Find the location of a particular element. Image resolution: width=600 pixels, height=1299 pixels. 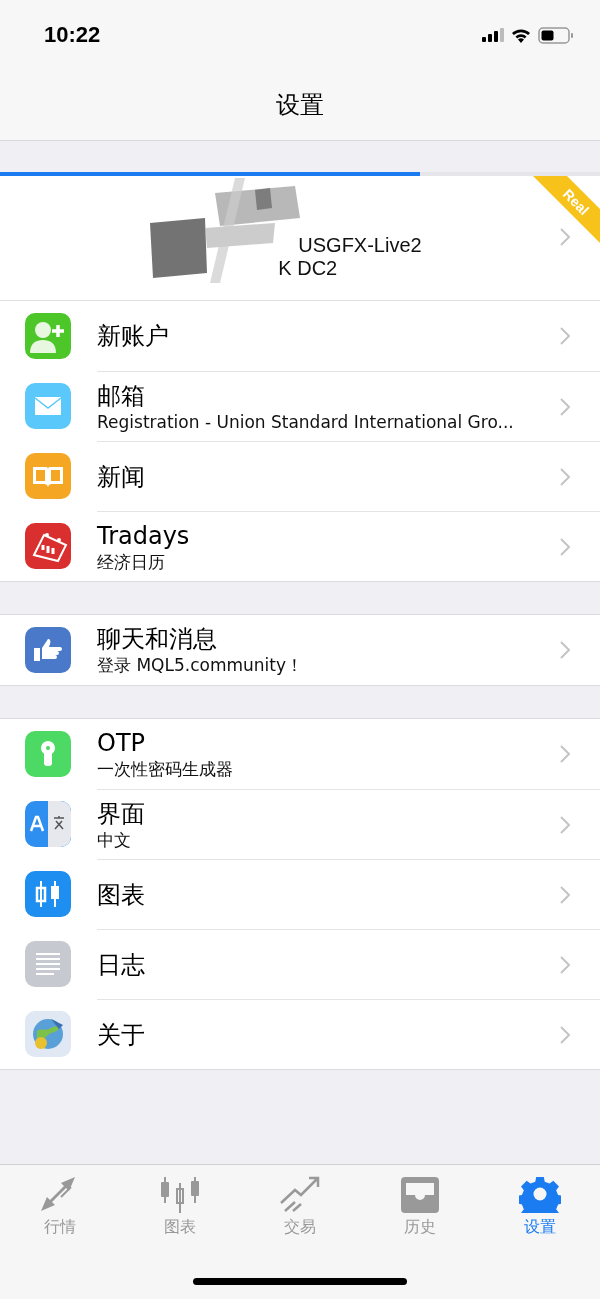

charts-icon is located at coordinates (48, 894).